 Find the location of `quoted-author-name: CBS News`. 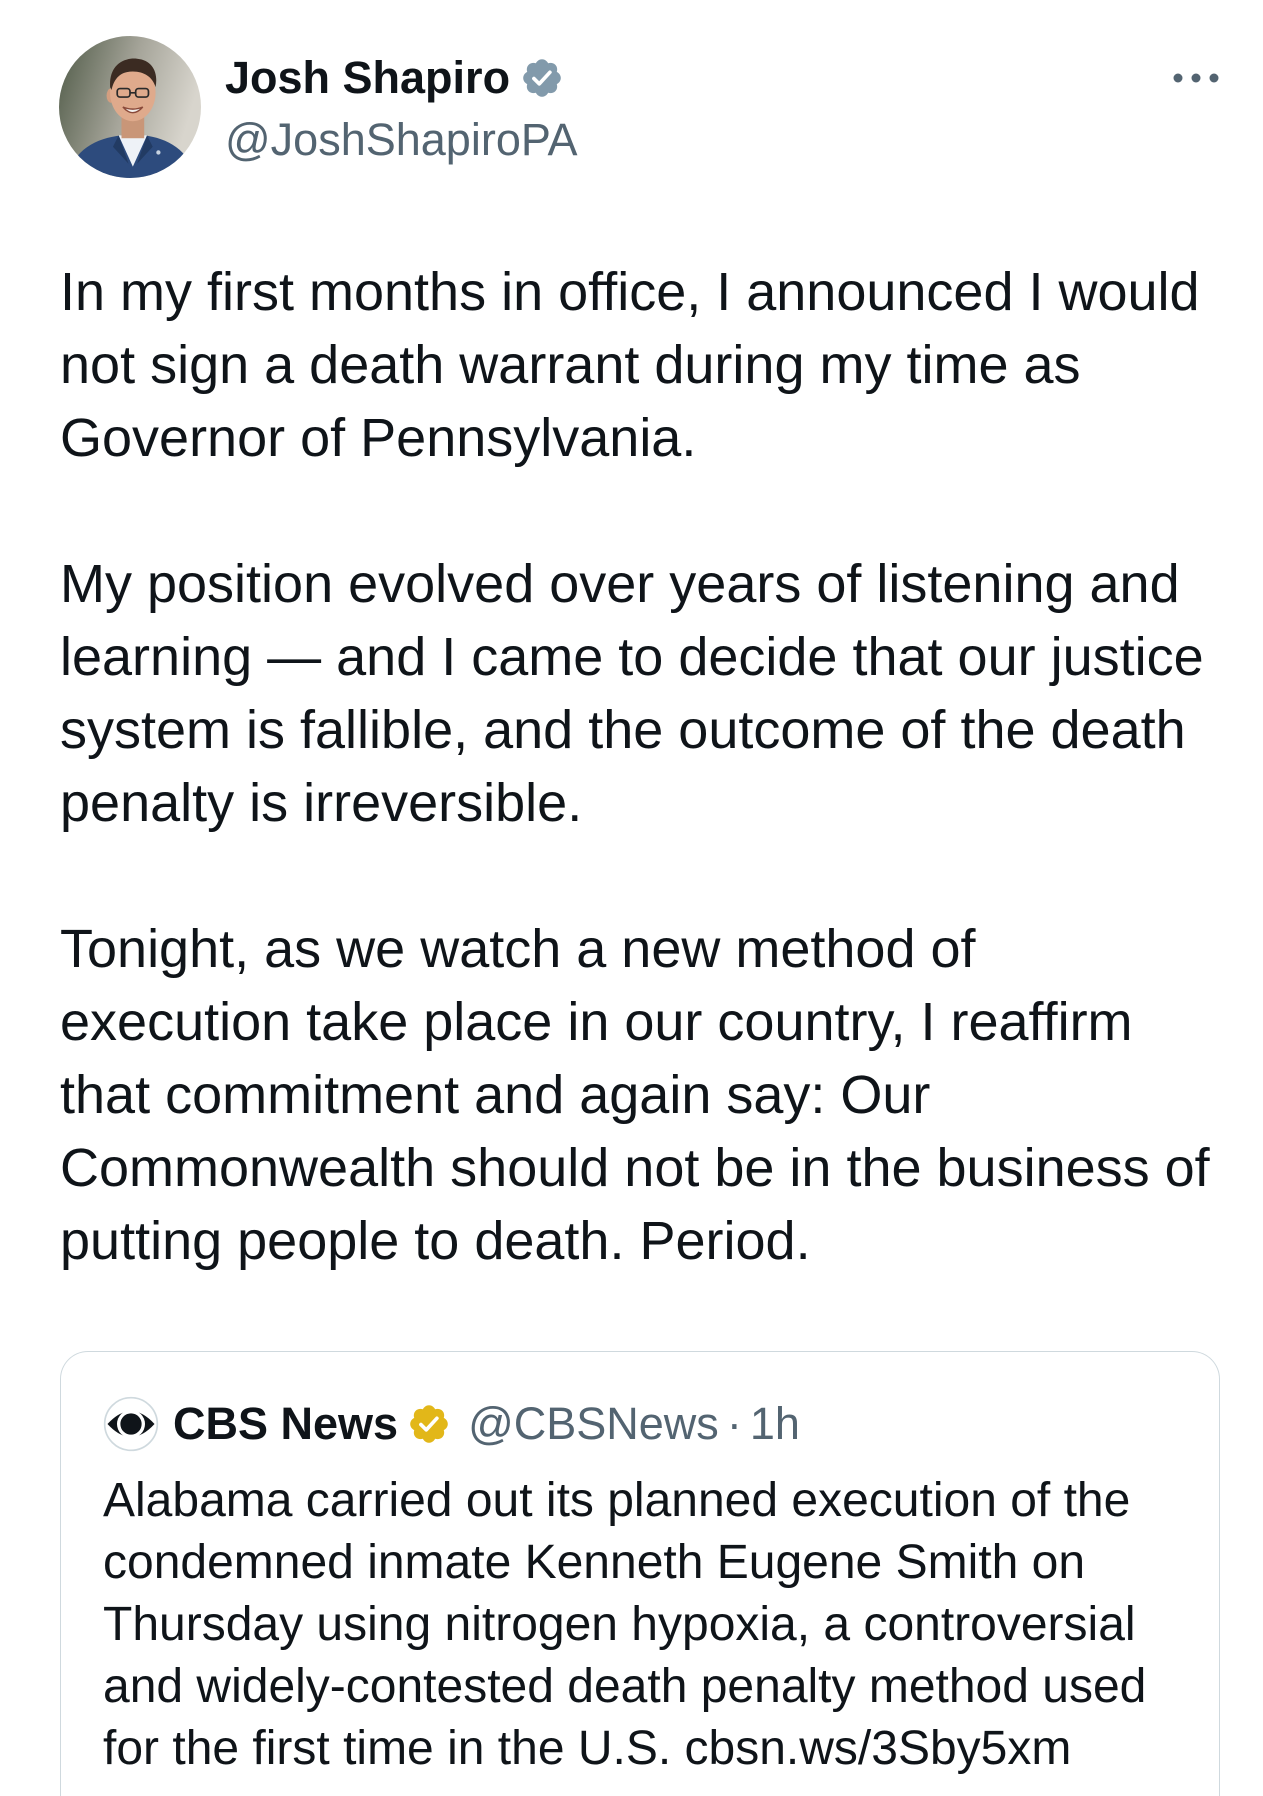

quoted-author-name: CBS News is located at coordinates (286, 1423).